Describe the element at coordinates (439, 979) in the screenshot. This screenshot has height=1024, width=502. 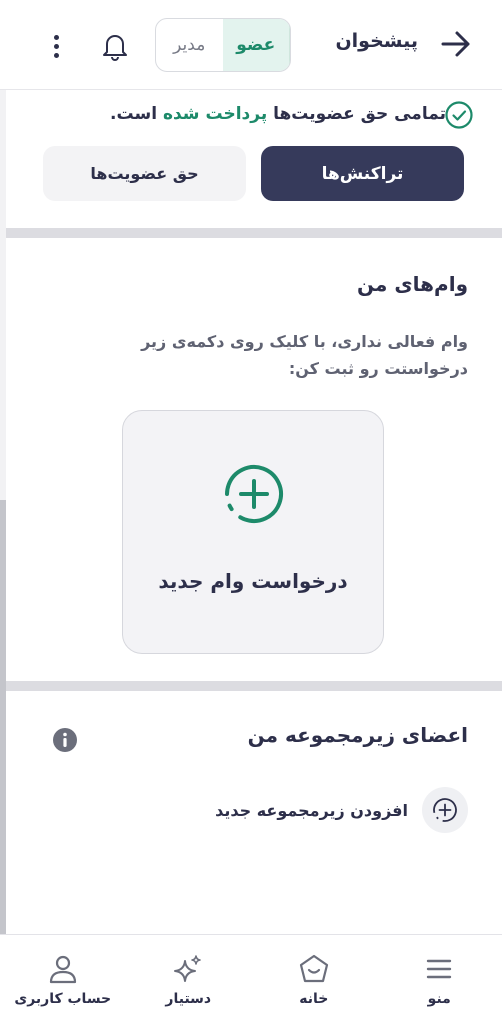
I see `nav-menu: منو` at that location.